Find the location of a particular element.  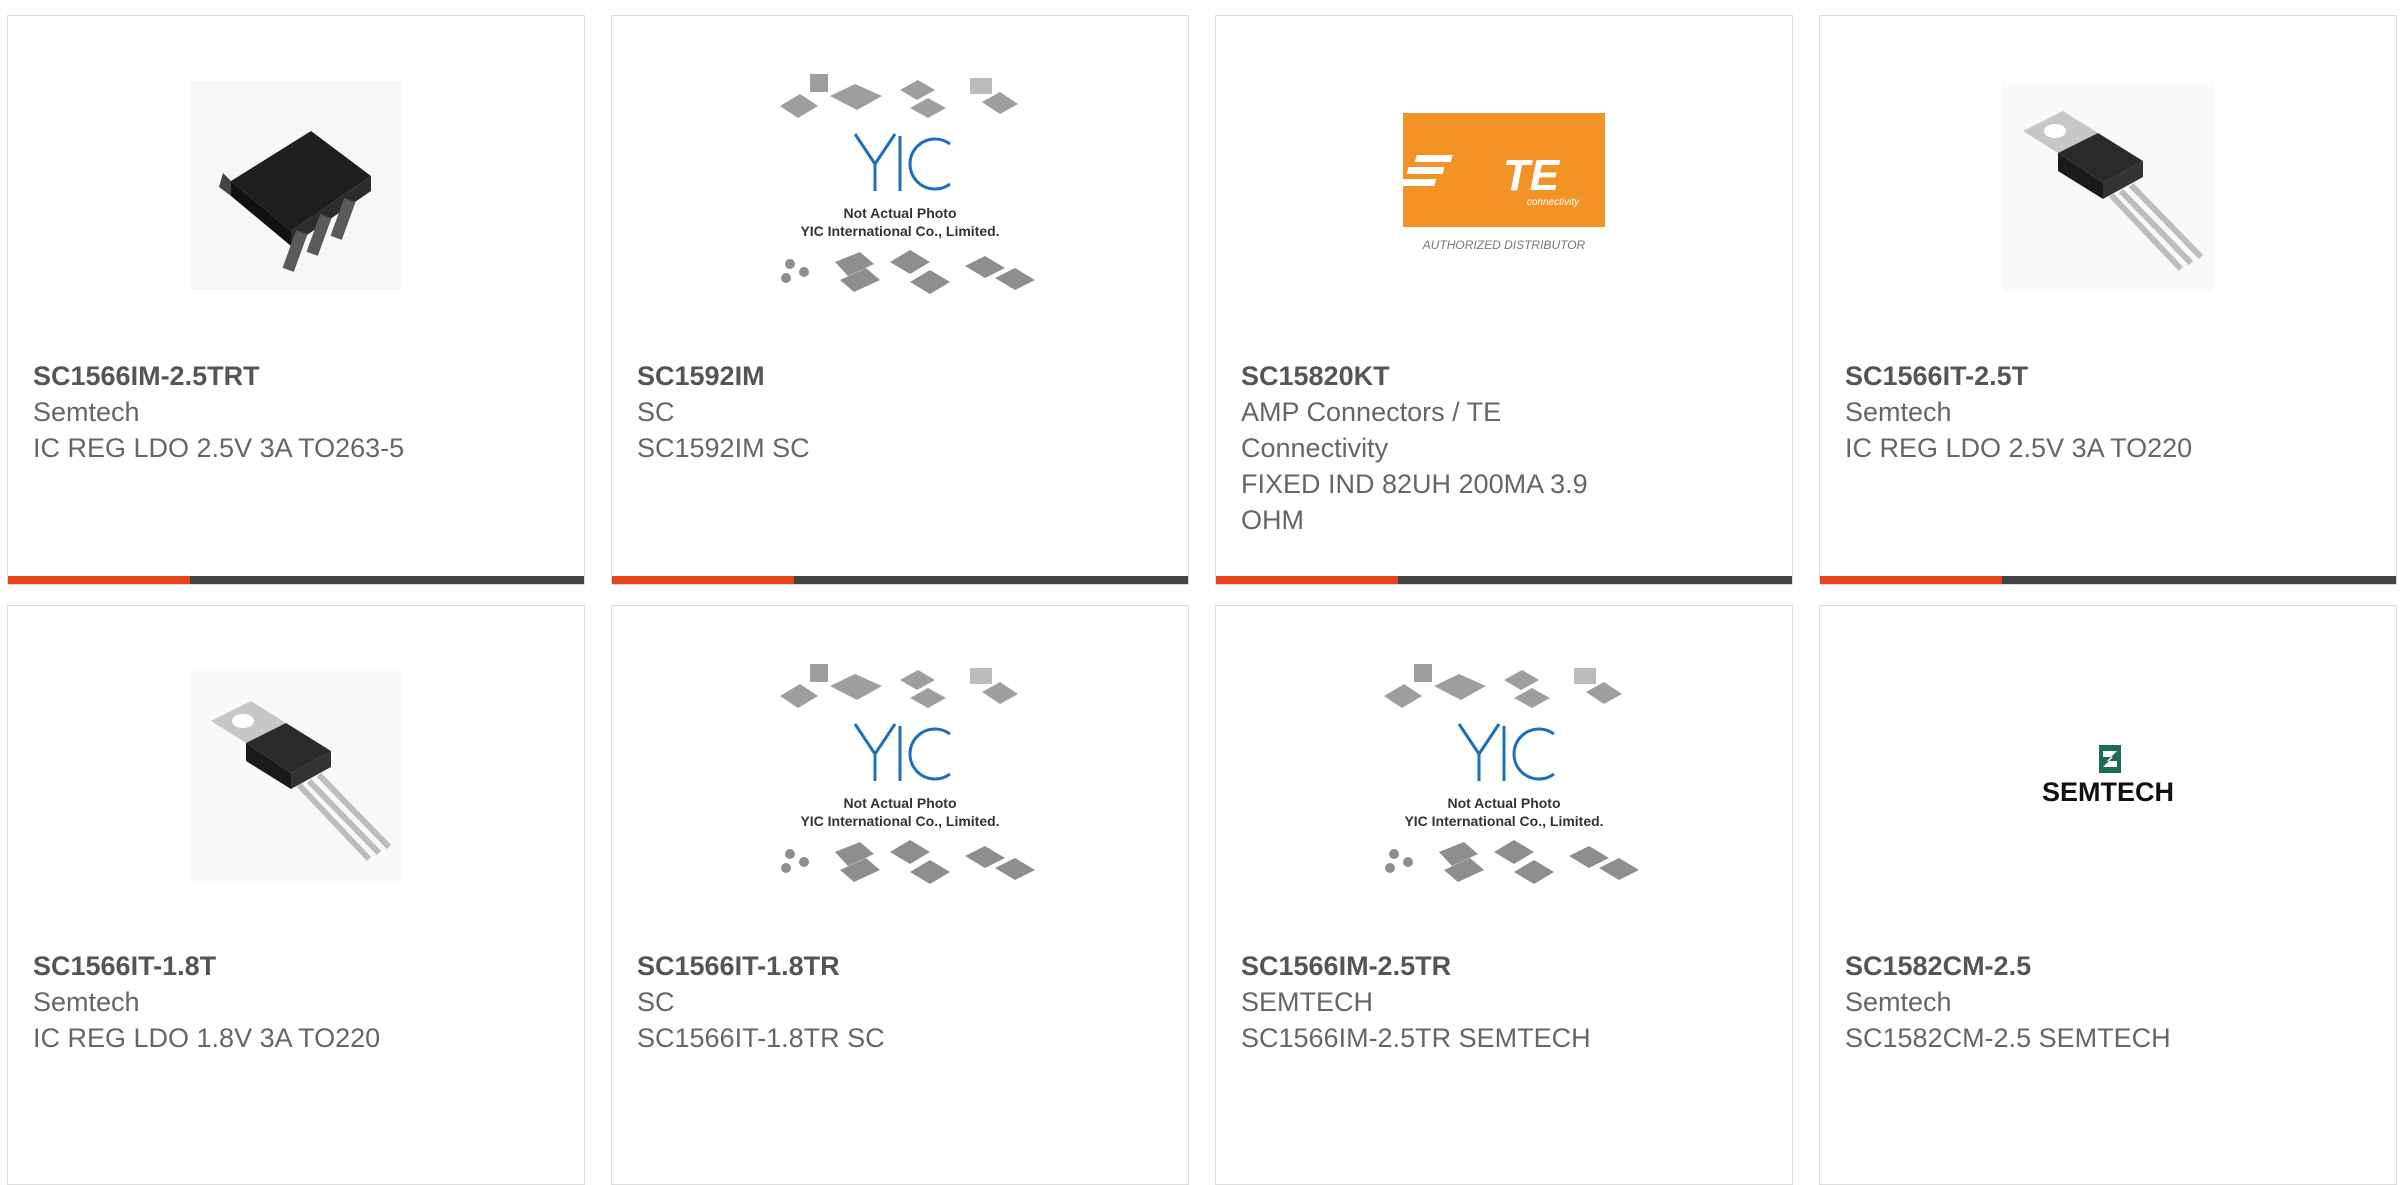

authorized-distributor-text: AUTHORIZED DISTRIBUTOR is located at coordinates (1504, 245).